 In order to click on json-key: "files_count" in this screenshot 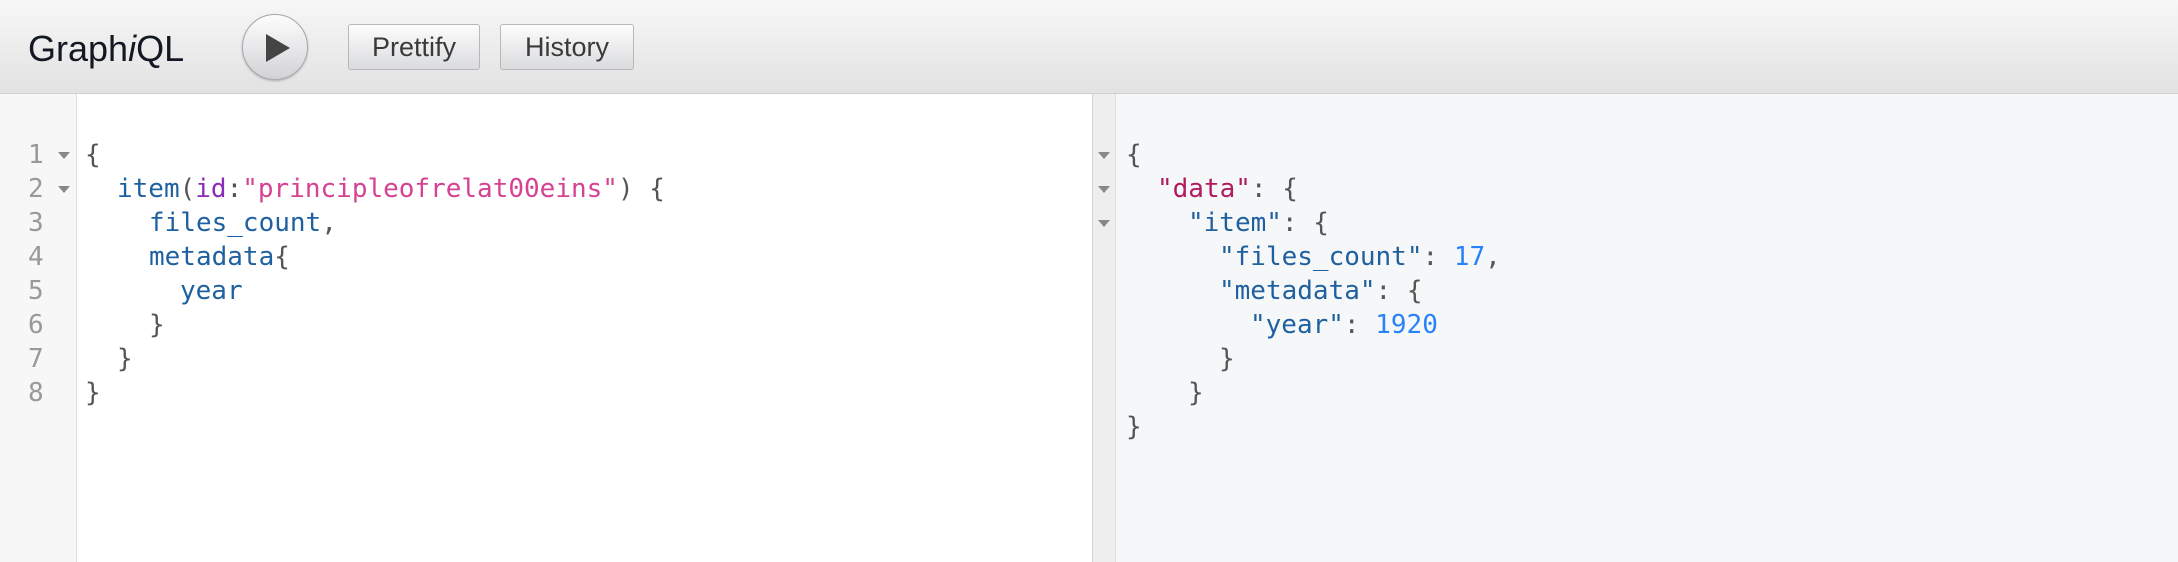, I will do `click(1321, 257)`.